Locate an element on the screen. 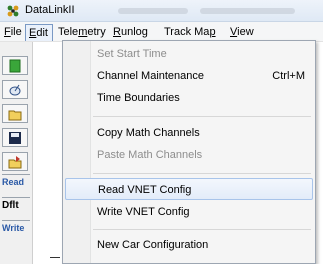  menu-item-channel-maintenance: Channel Maintenance Ctrl+M is located at coordinates (189, 76).